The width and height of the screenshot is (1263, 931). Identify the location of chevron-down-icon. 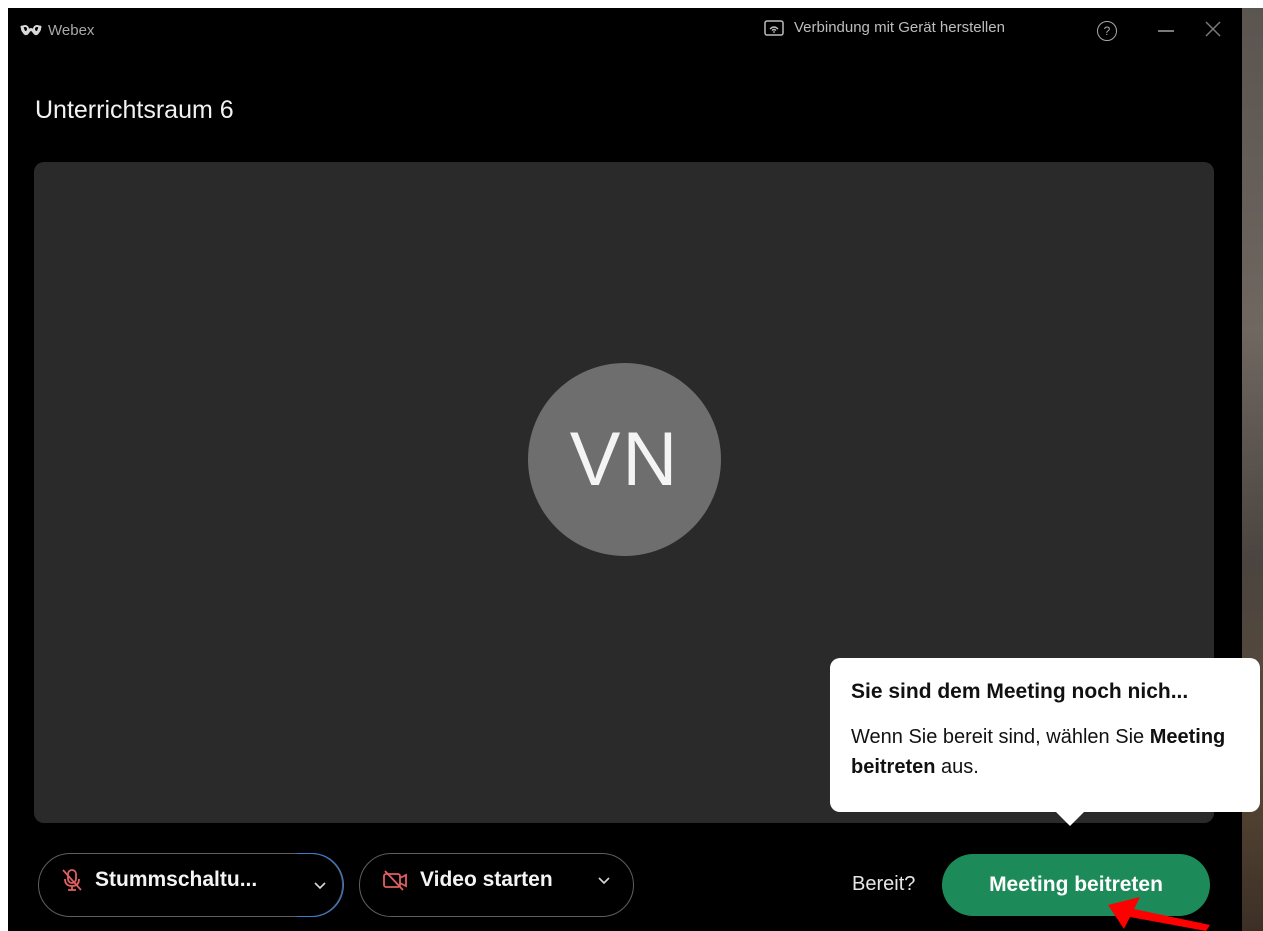
(320, 885).